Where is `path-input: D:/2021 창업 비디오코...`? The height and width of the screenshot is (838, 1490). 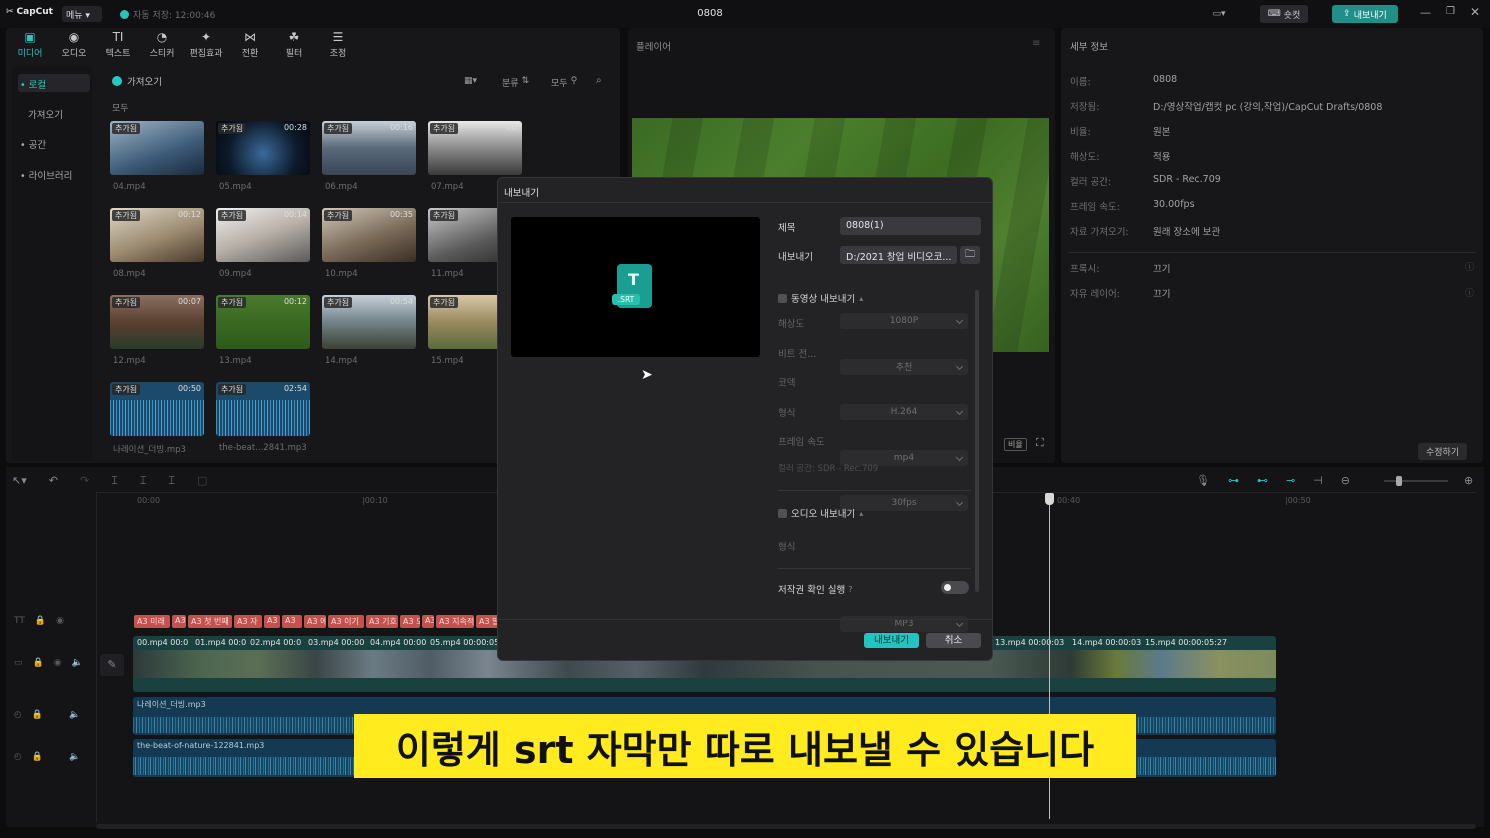
path-input: D:/2021 창업 비디오코... is located at coordinates (898, 255).